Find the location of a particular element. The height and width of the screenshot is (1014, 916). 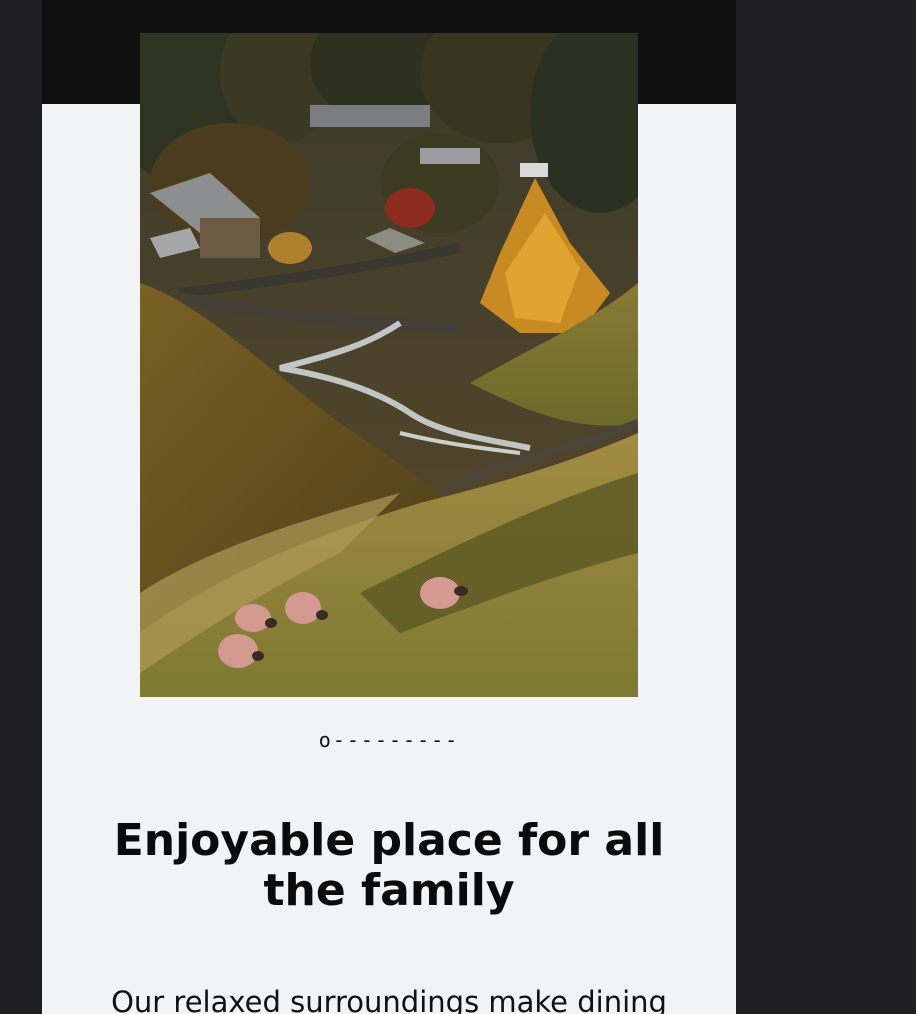

decorative-divider: o--------- is located at coordinates (389, 740).